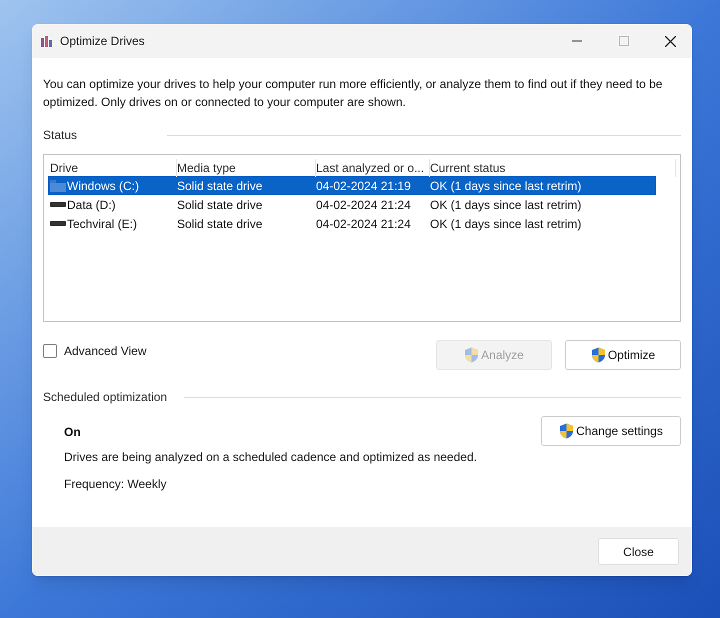  I want to click on close-icon, so click(670, 41).